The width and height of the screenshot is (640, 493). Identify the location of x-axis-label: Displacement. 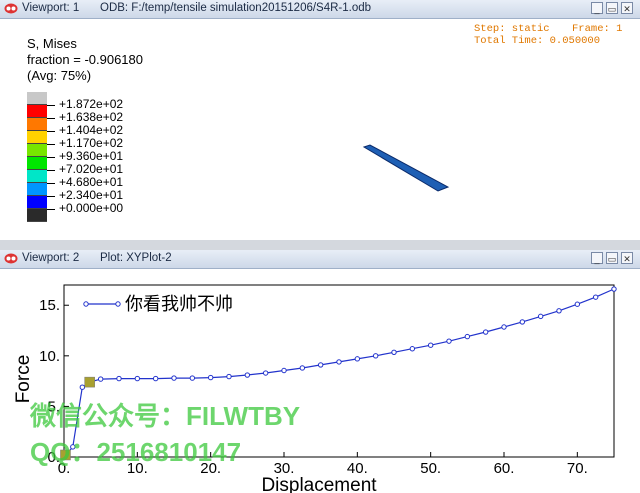
(319, 484).